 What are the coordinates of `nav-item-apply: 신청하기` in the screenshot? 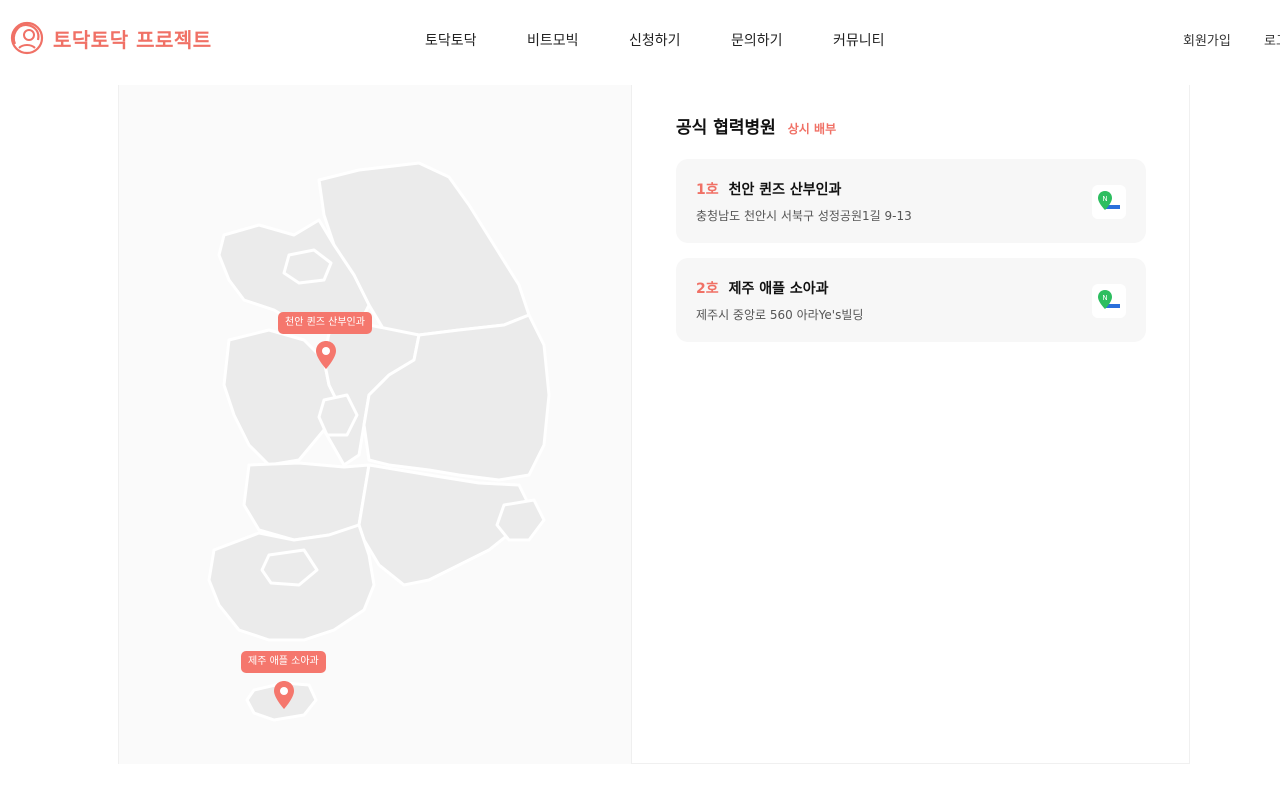 It's located at (655, 40).